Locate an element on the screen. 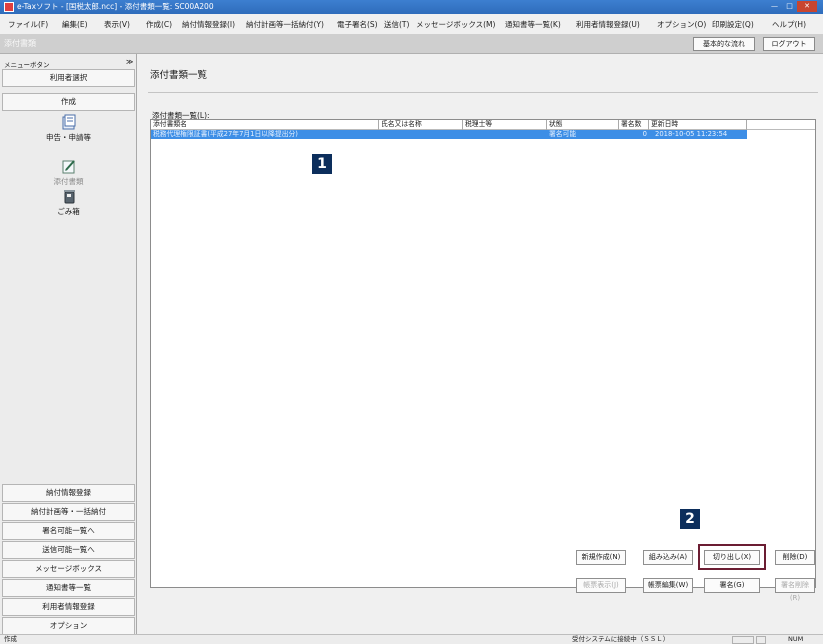  page-title: 添付書類一覧 is located at coordinates (179, 75).